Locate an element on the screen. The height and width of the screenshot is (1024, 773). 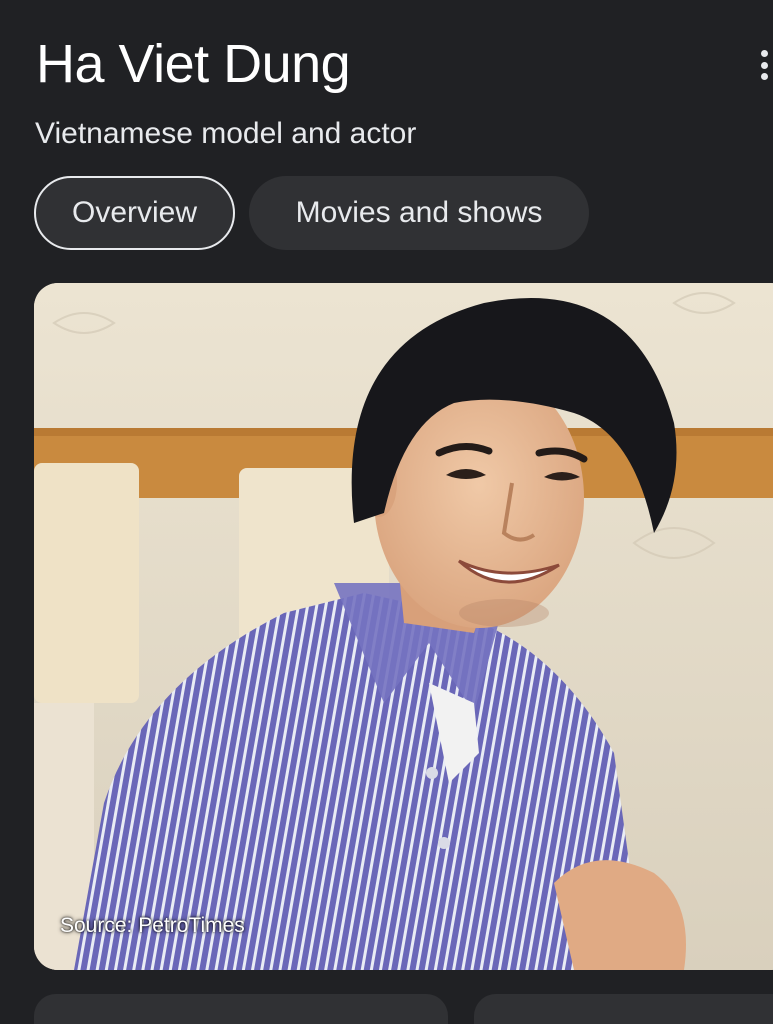
entity-title: Ha Viet Dung is located at coordinates (193, 64).